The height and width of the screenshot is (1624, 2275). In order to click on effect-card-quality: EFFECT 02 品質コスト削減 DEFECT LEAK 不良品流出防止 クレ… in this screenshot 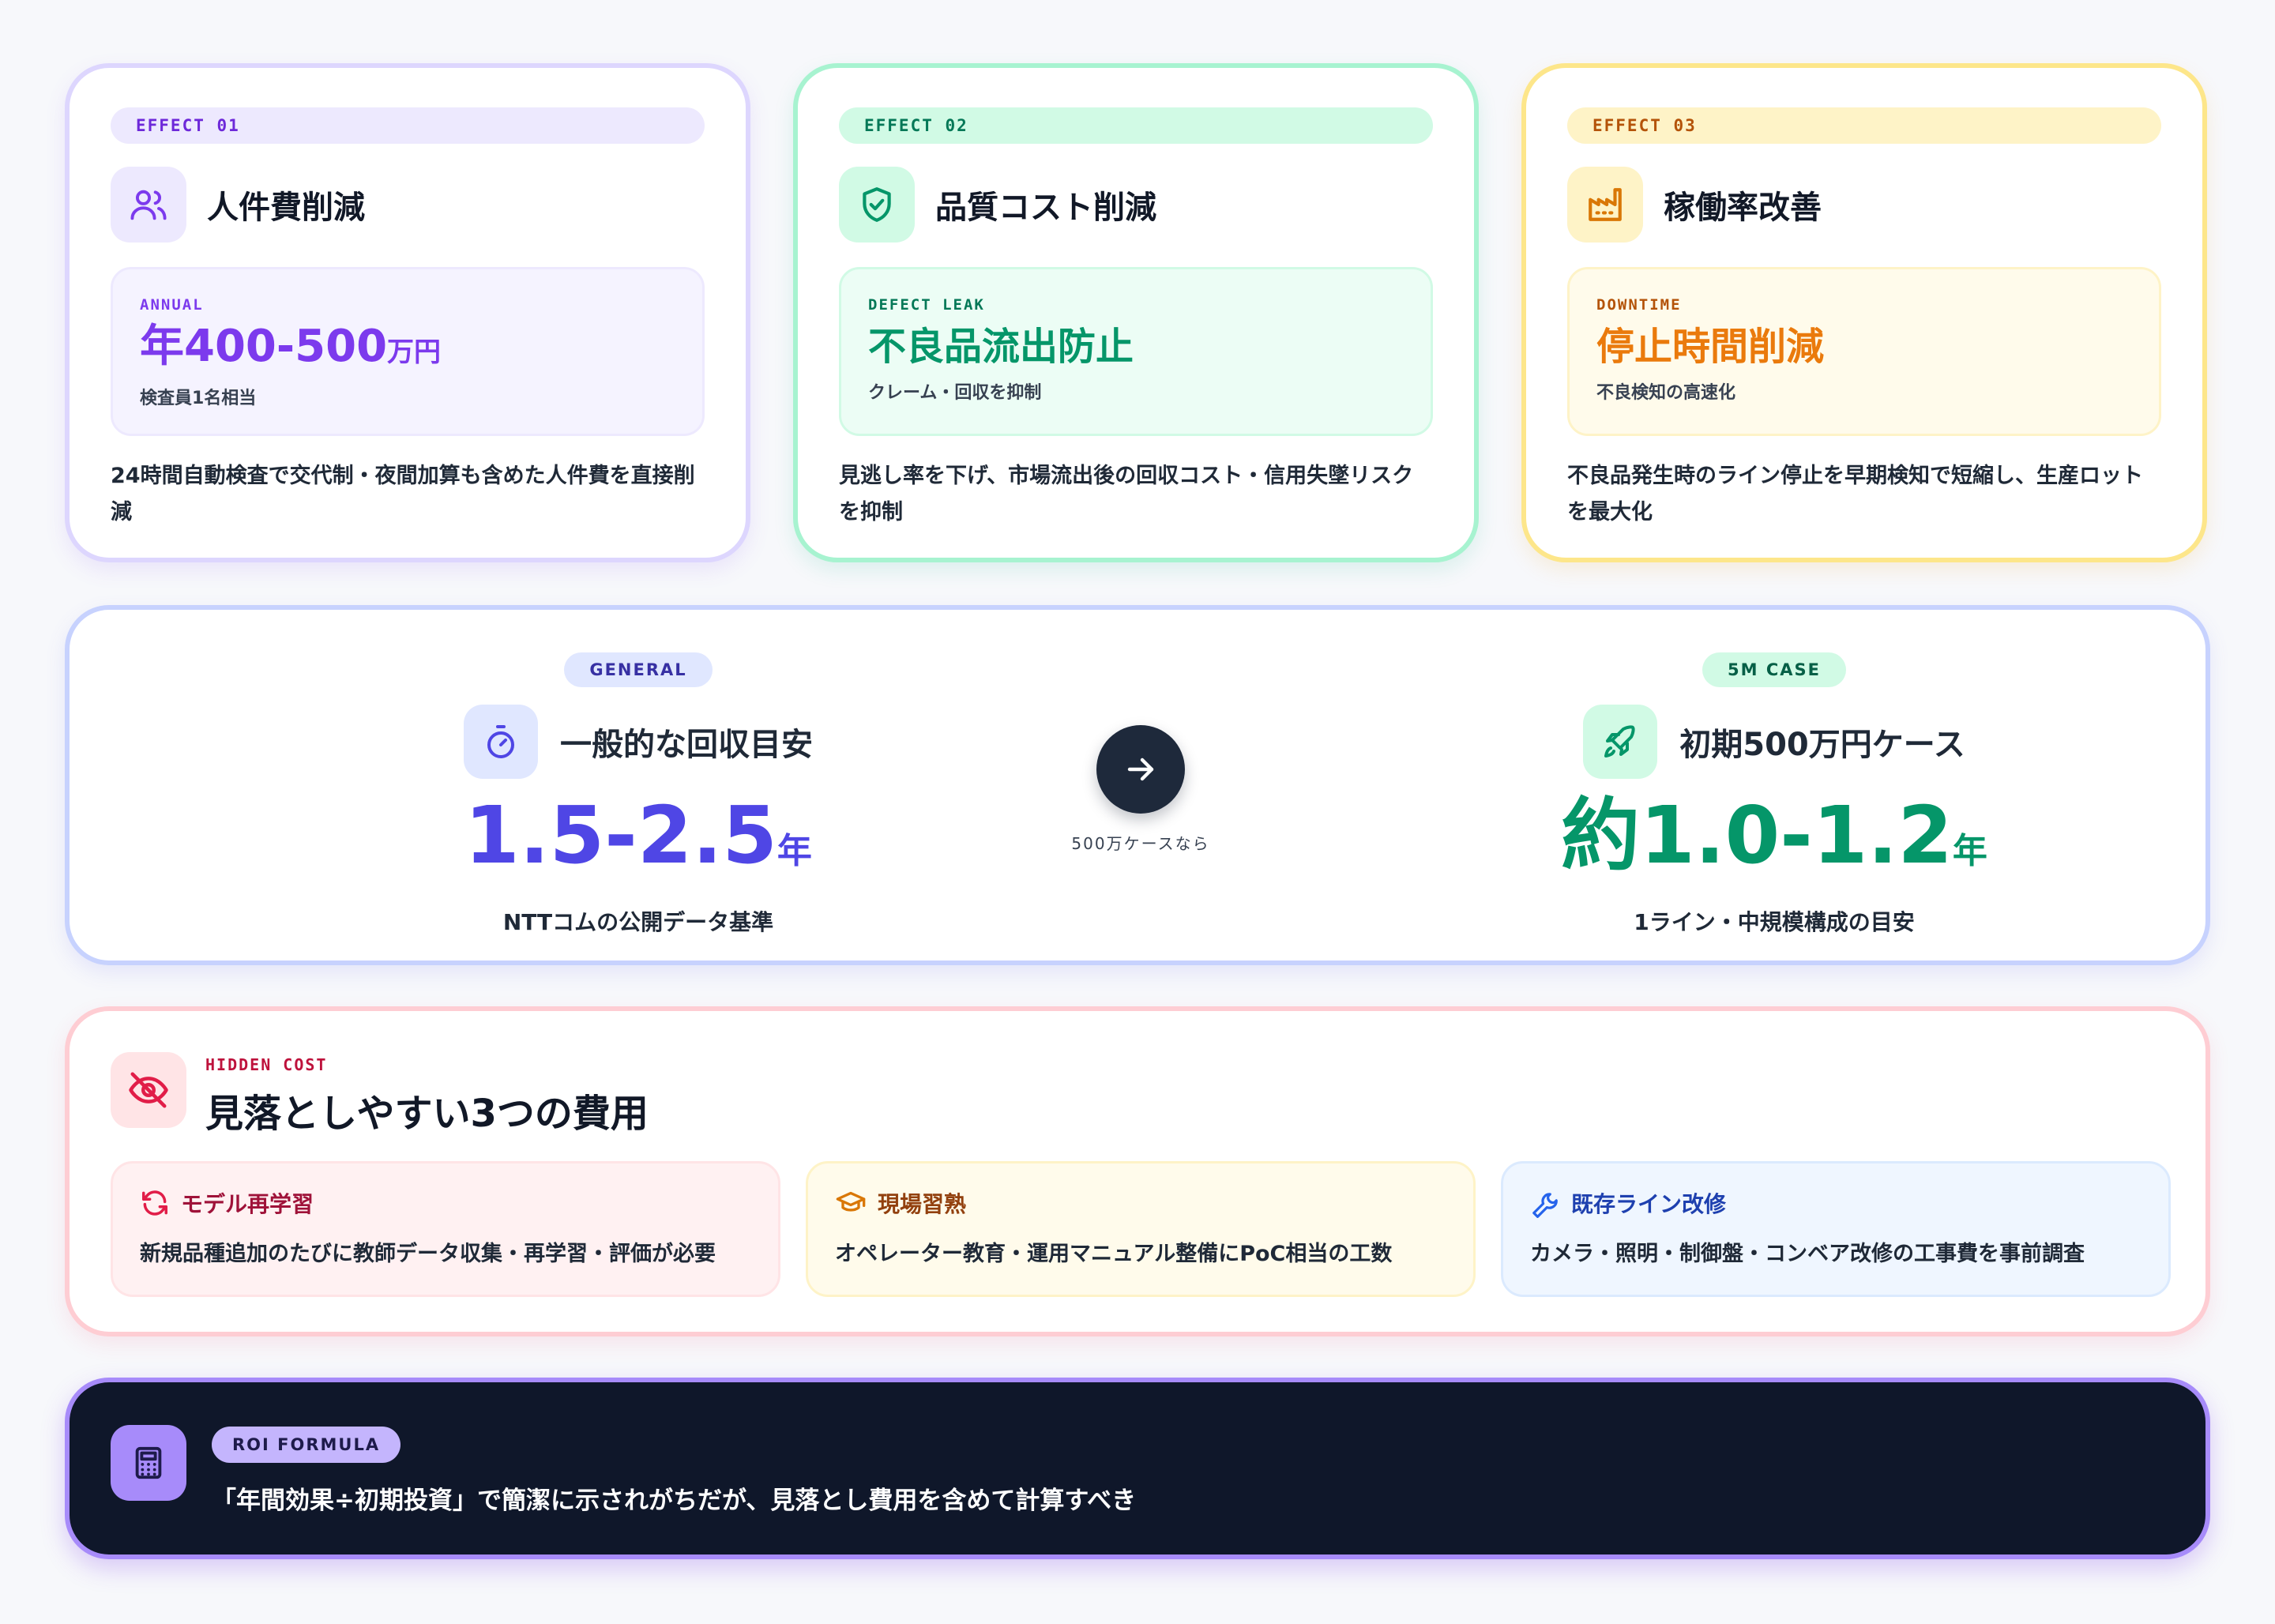, I will do `click(1136, 312)`.